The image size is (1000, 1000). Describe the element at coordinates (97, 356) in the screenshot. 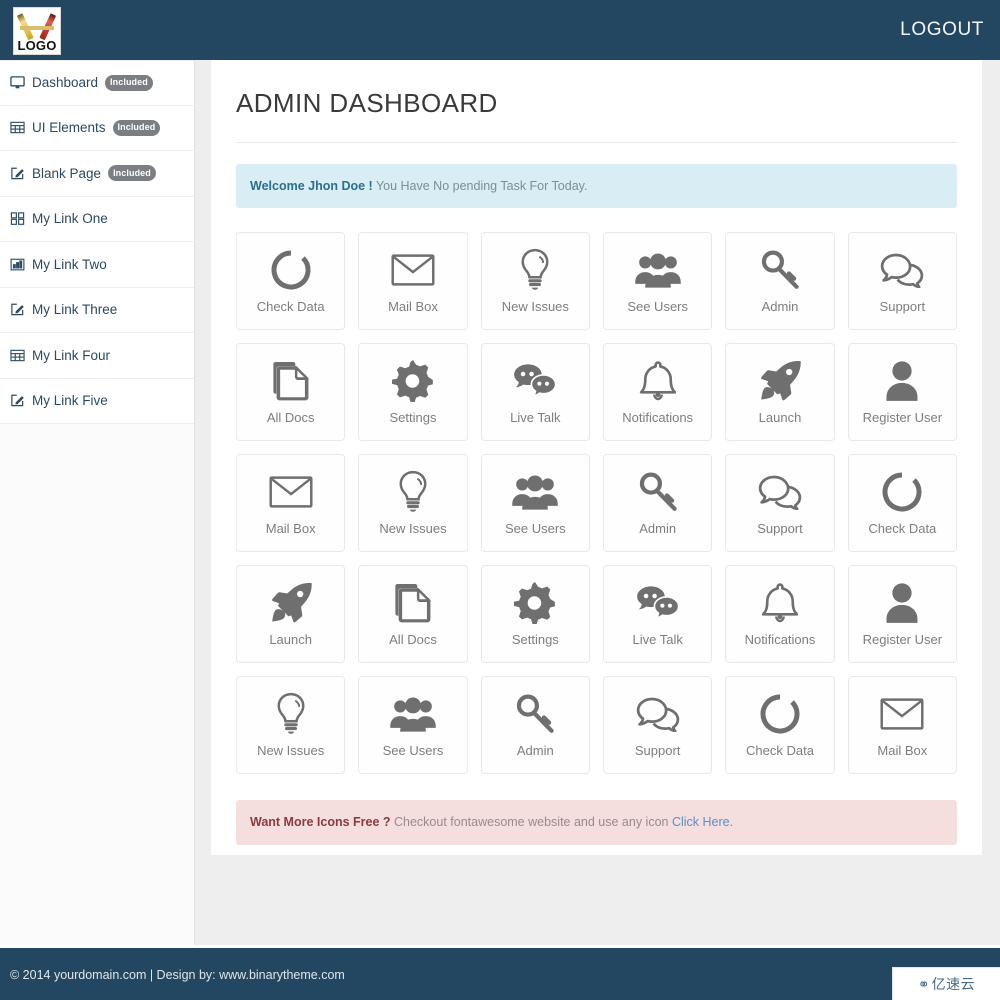

I see `sidebar-item-my-link-four: My Link Four` at that location.